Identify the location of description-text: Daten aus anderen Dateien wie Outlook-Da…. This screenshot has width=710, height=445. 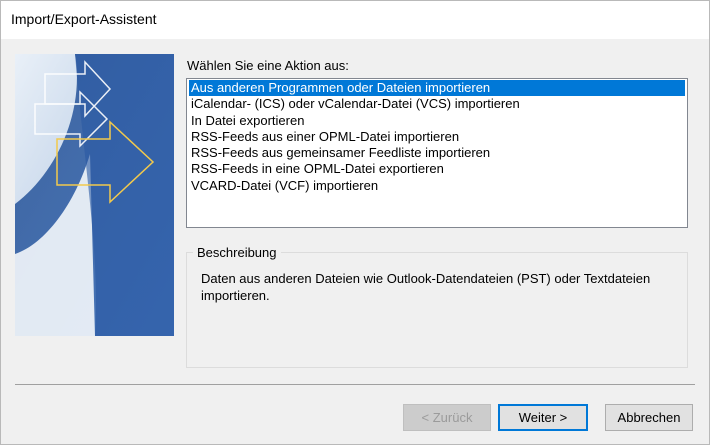
(426, 287).